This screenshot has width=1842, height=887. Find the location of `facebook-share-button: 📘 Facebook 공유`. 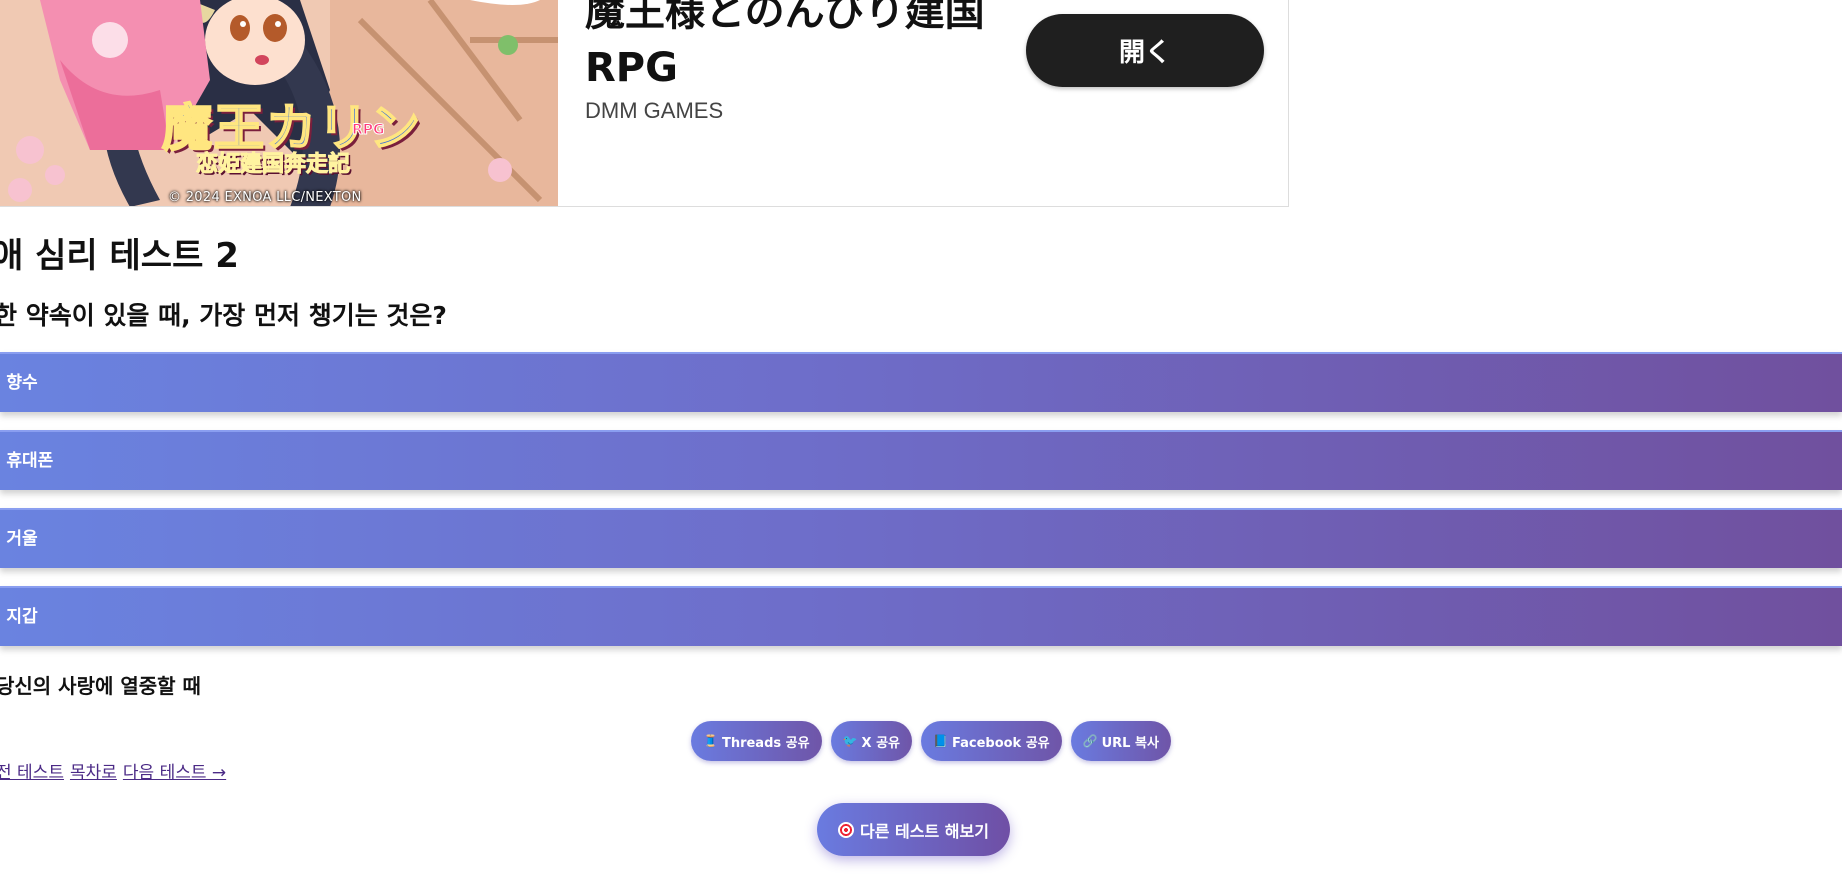

facebook-share-button: 📘 Facebook 공유 is located at coordinates (991, 741).